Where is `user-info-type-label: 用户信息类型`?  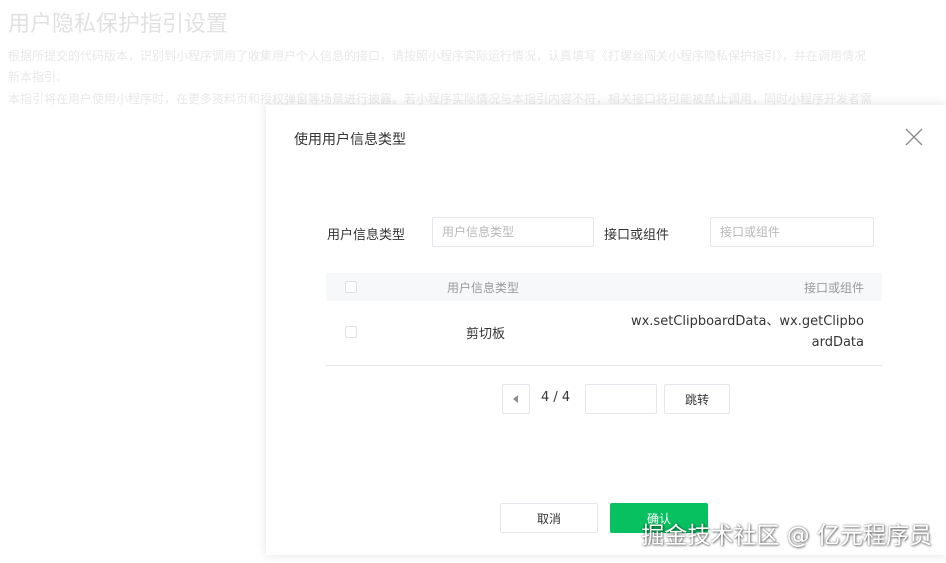
user-info-type-label: 用户信息类型 is located at coordinates (366, 235).